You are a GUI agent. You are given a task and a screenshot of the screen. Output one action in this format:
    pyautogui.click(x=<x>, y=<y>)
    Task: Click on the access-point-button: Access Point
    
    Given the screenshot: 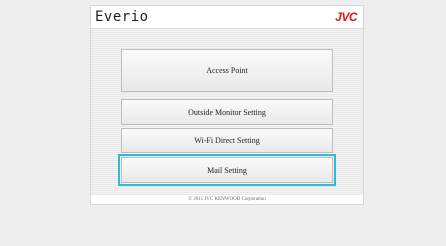 What is the action you would take?
    pyautogui.click(x=227, y=70)
    